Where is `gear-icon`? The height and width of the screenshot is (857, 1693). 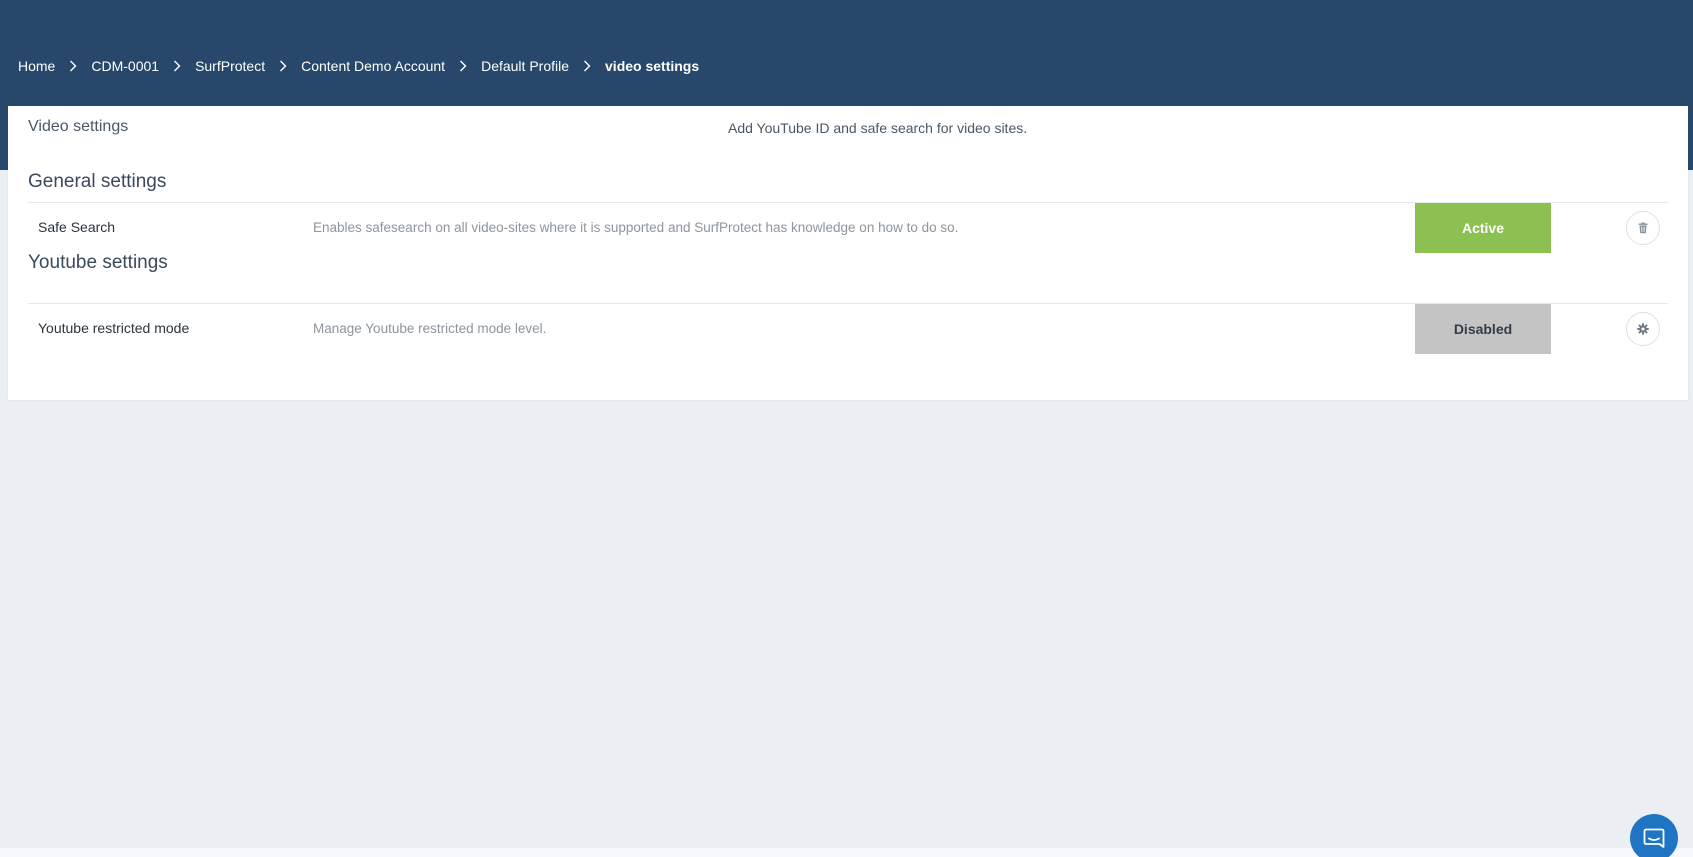 gear-icon is located at coordinates (1643, 329).